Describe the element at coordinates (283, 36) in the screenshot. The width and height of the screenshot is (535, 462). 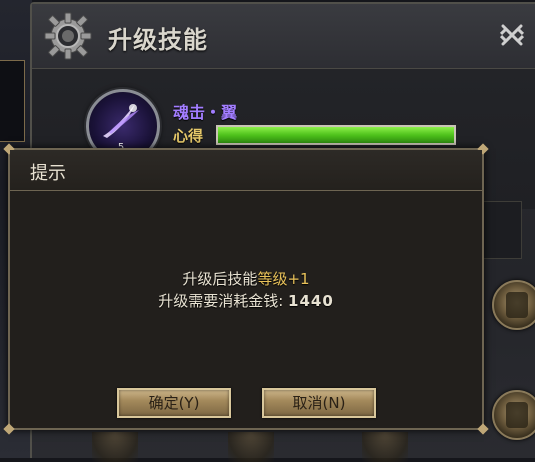
I see `skill-window-header: 升级技能` at that location.